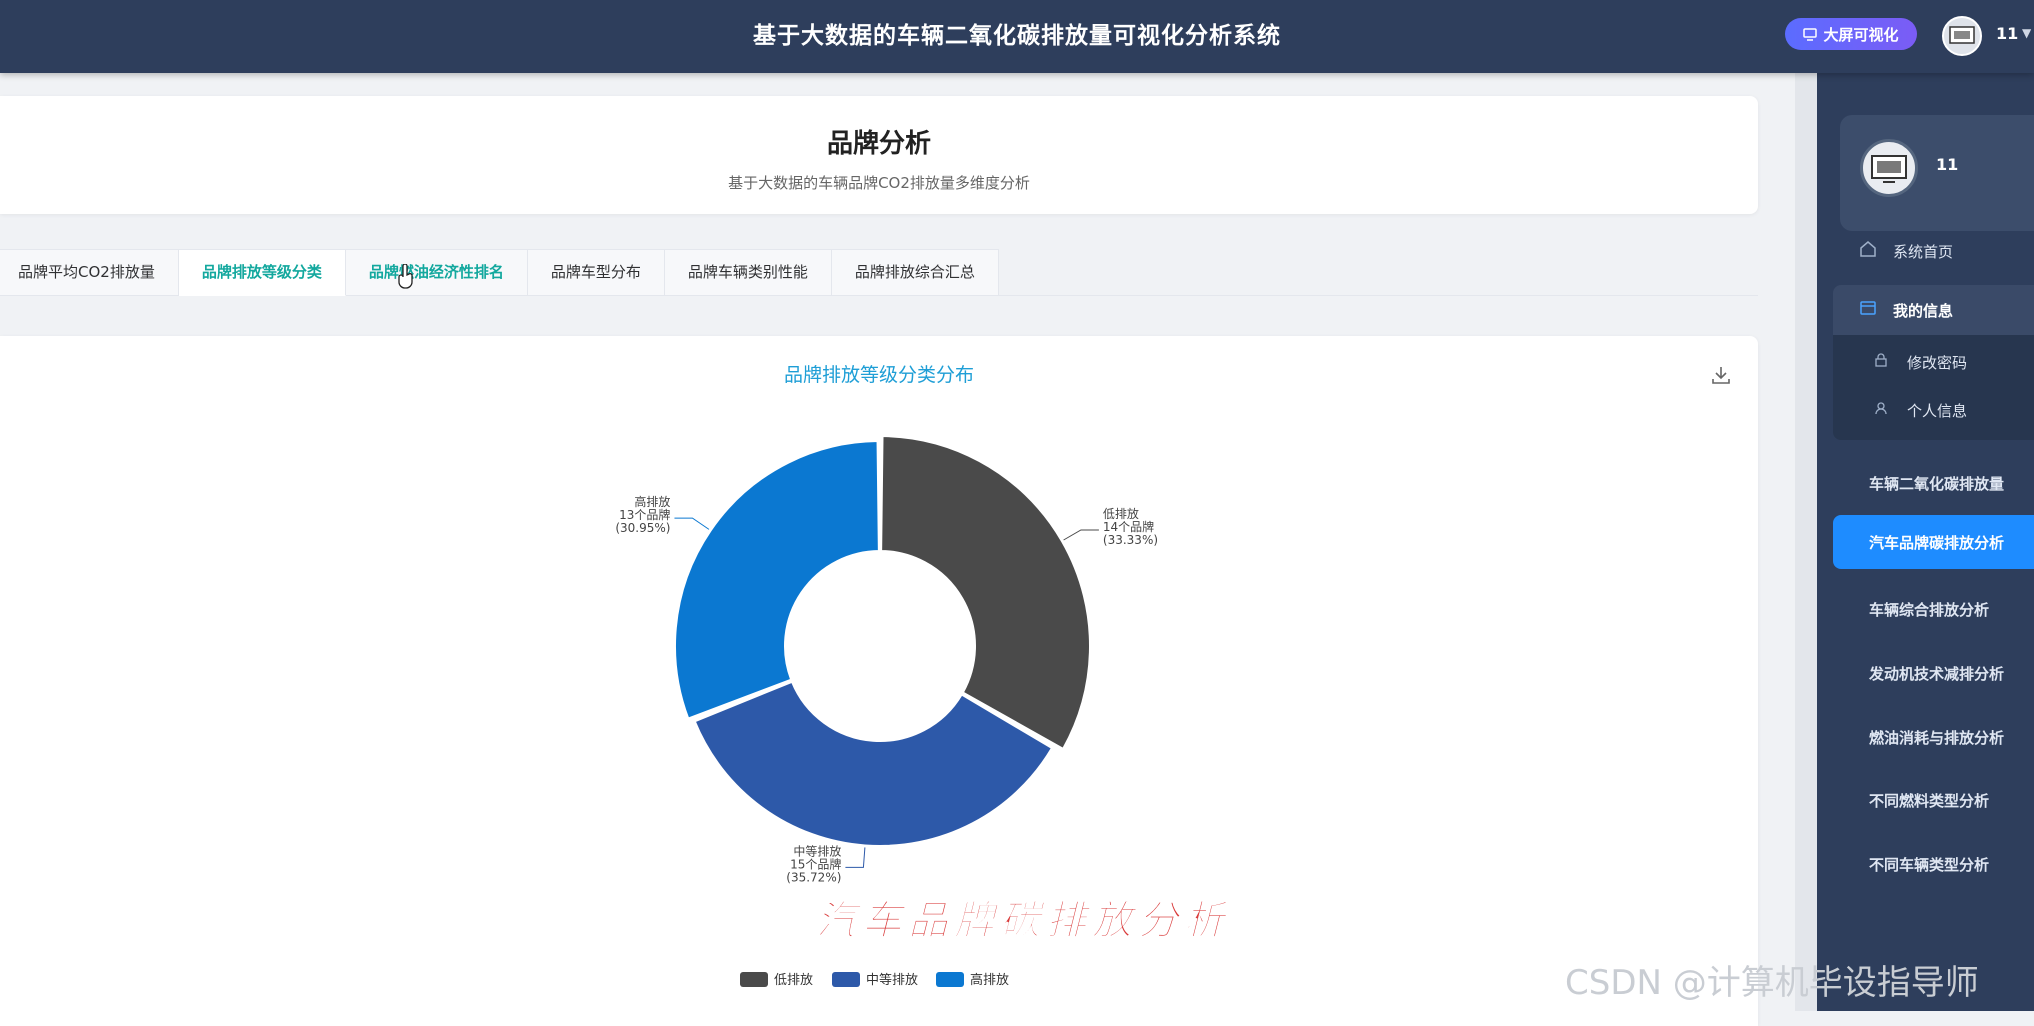  I want to click on user-icon, so click(1881, 410).